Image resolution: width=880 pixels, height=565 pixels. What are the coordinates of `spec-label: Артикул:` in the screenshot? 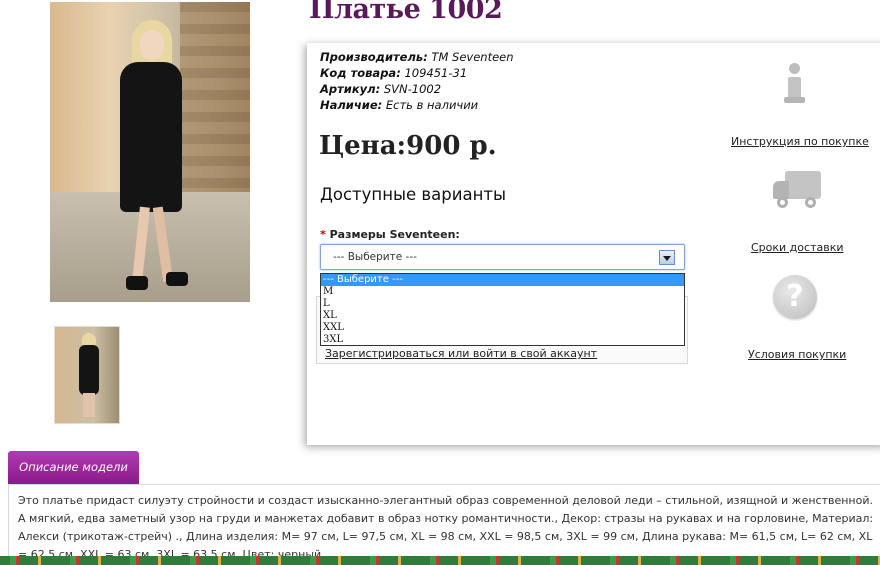 It's located at (350, 89).